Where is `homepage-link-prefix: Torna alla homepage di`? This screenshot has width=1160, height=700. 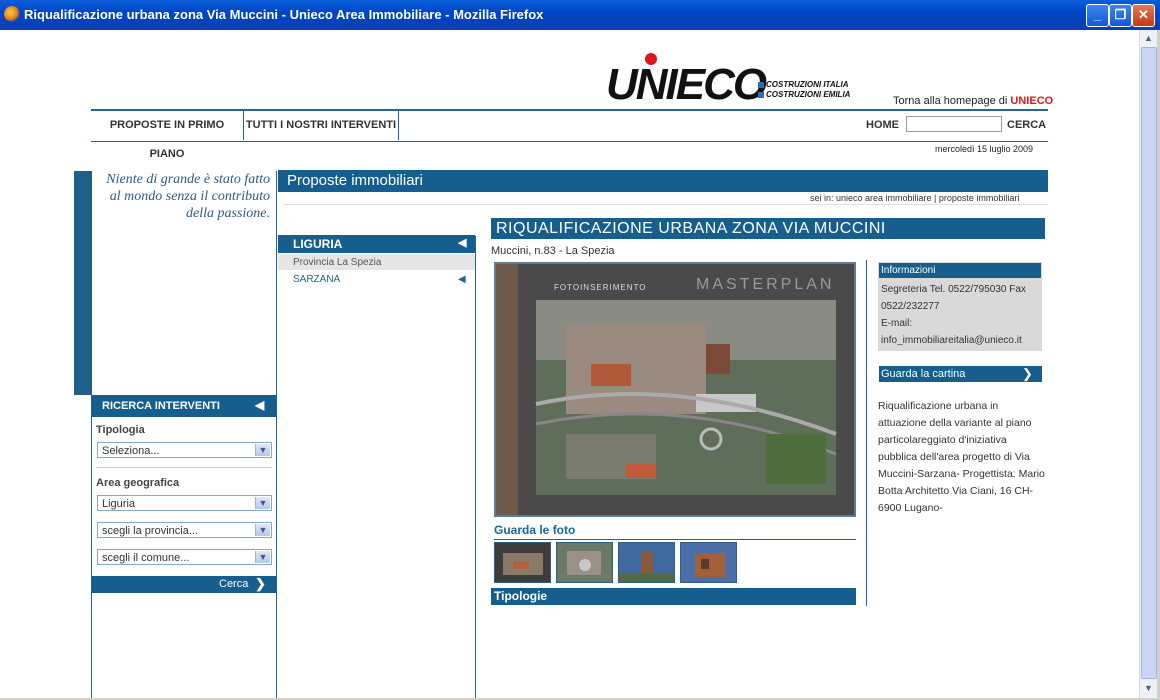
homepage-link-prefix: Torna alla homepage di is located at coordinates (950, 101).